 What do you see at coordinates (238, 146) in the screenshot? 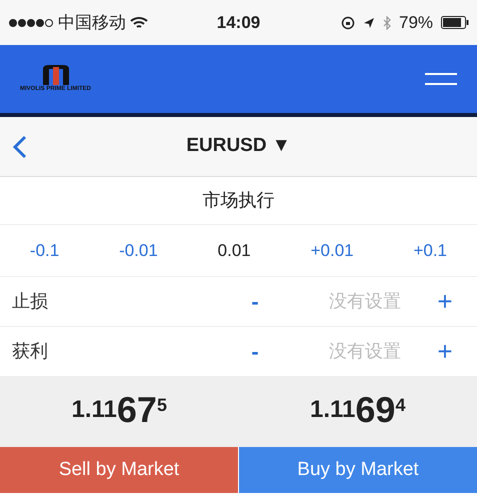
I see `symbol-selector: EURUSD ▼` at bounding box center [238, 146].